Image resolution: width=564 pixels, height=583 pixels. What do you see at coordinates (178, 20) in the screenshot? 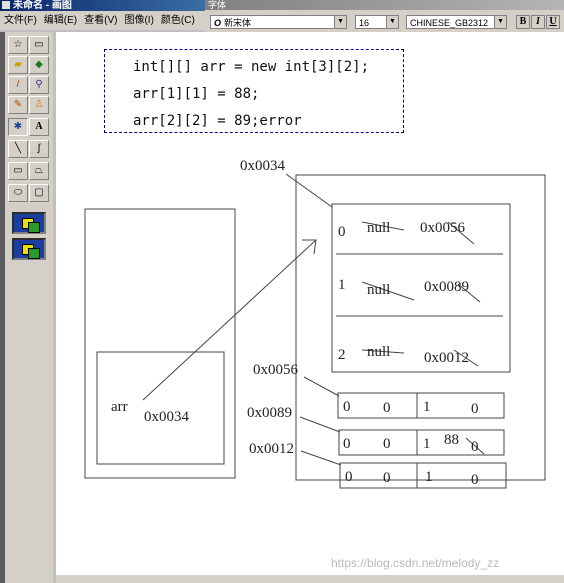
I see `menu-colors: 颜色(C)` at bounding box center [178, 20].